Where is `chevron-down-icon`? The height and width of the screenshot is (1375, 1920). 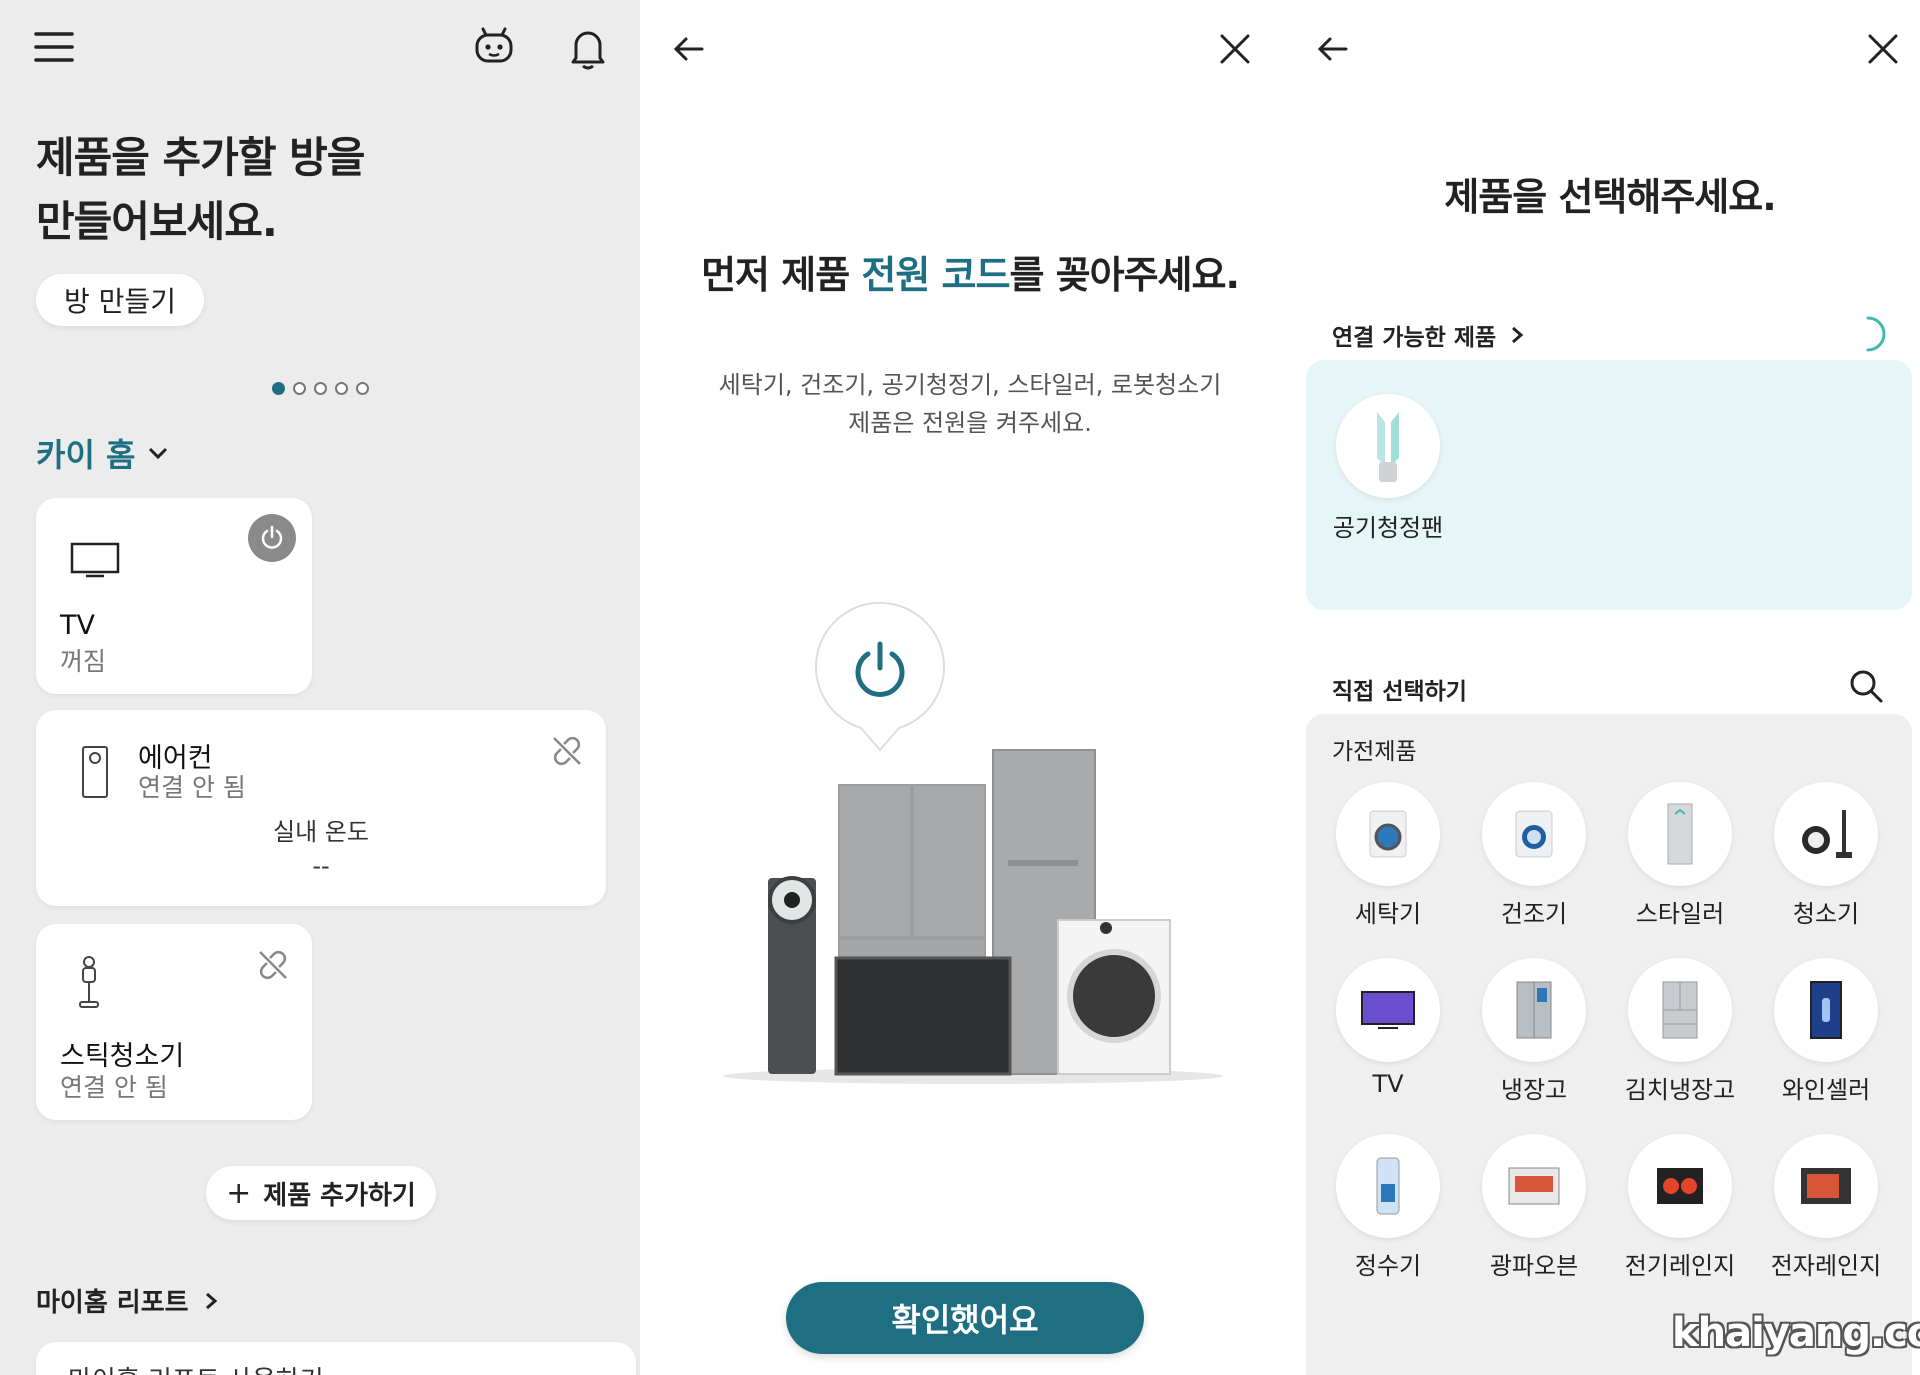
chevron-down-icon is located at coordinates (158, 453).